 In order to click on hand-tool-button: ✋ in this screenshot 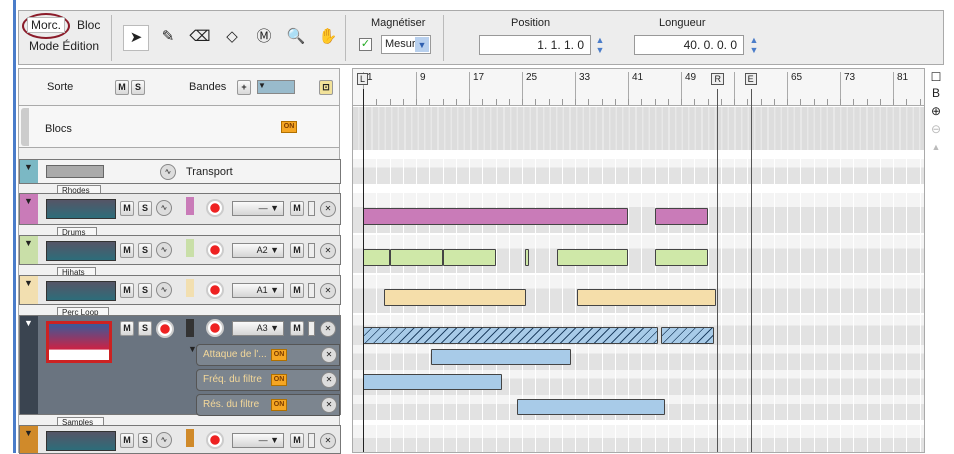, I will do `click(328, 38)`.